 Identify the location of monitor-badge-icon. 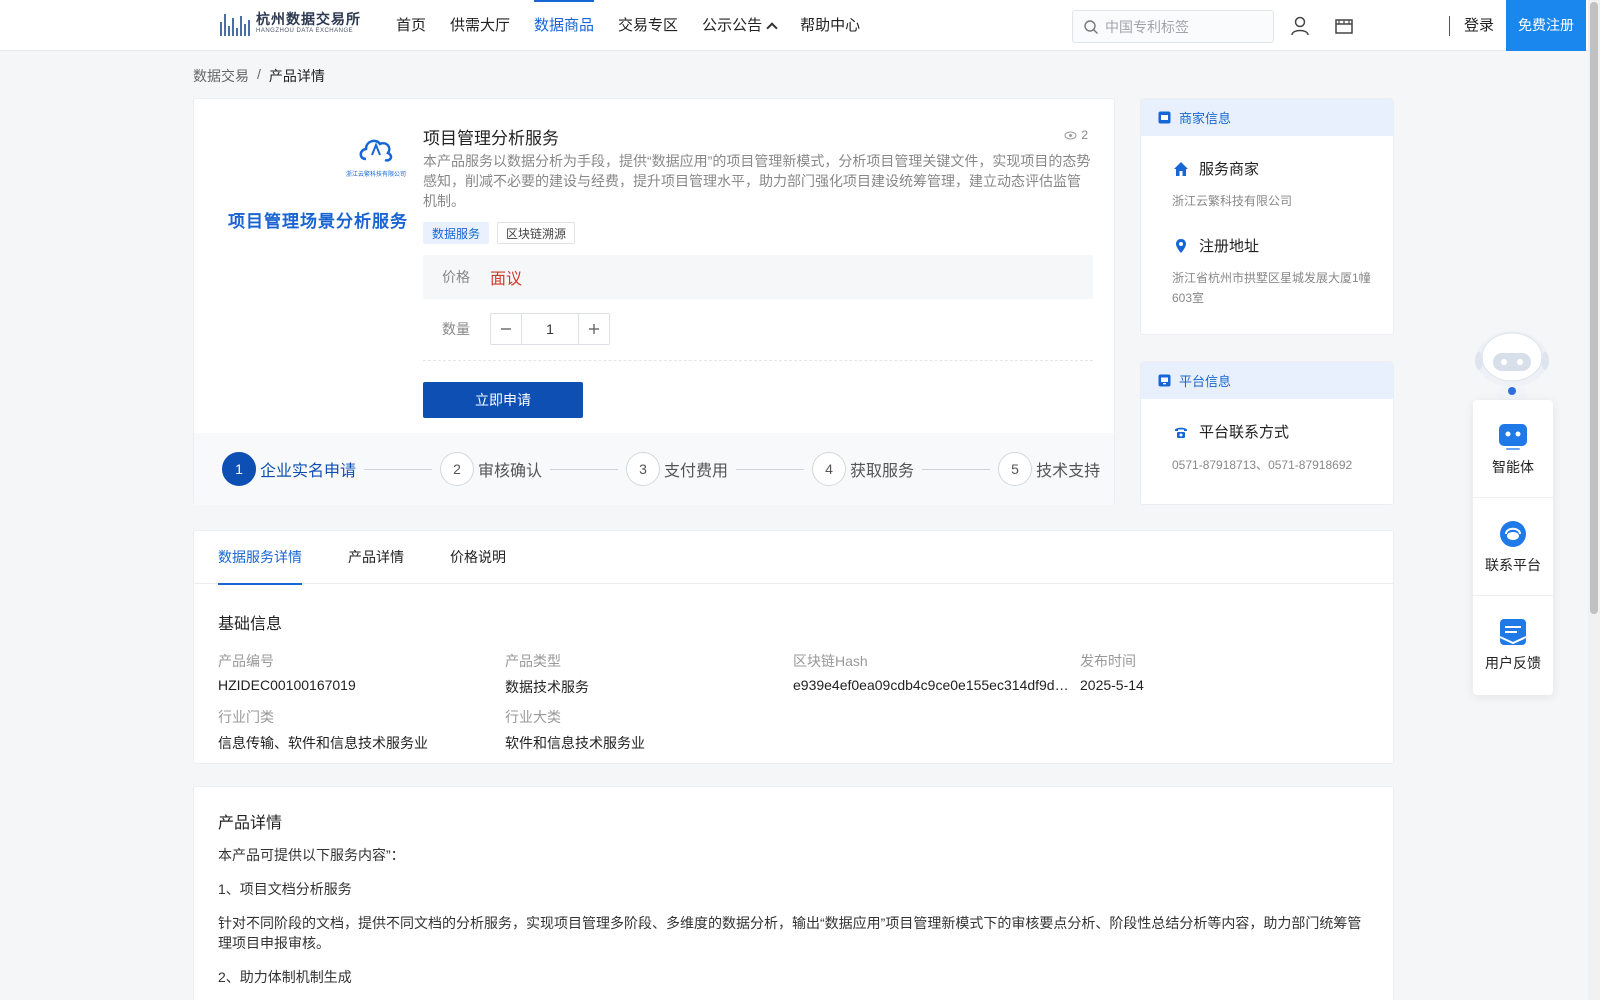
(1164, 380).